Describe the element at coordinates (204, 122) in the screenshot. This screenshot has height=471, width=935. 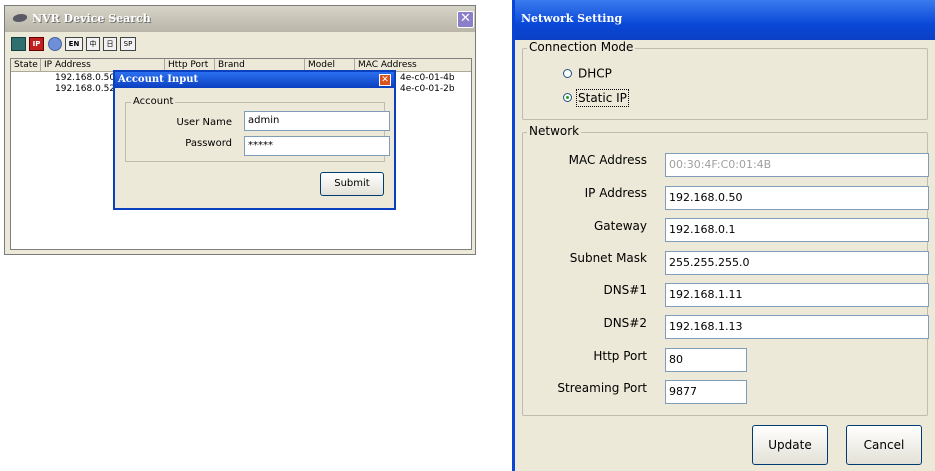
I see `username-label: User Name` at that location.